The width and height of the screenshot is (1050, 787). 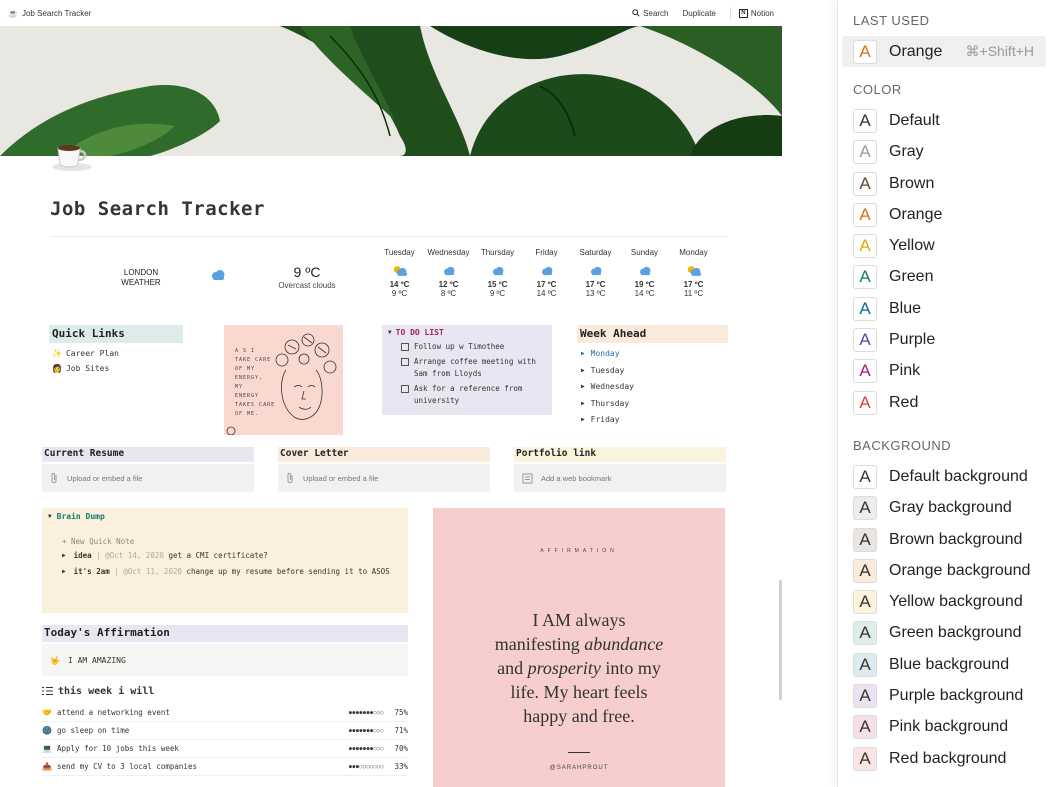 I want to click on menu-item-red: A Red, so click(x=944, y=402).